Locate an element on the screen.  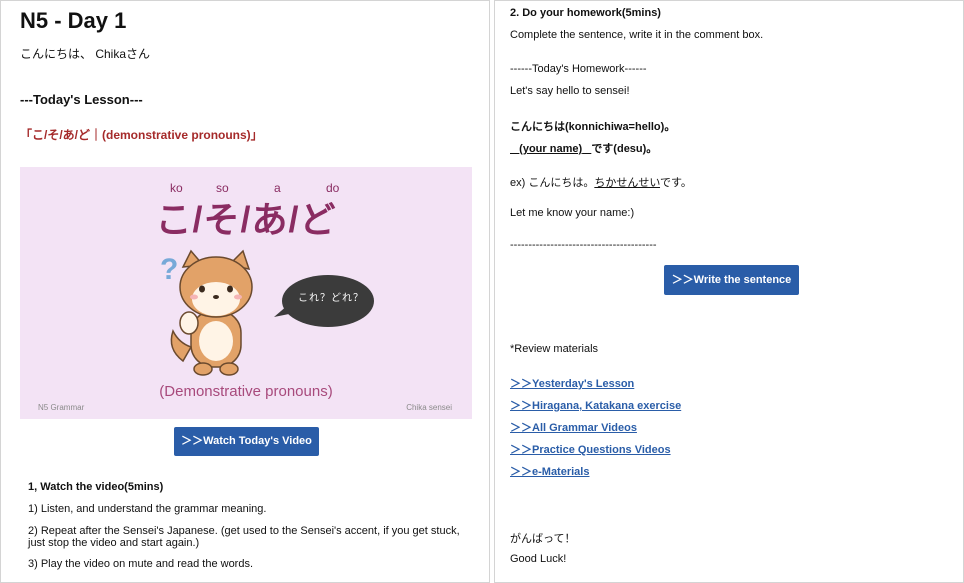
watch-video-button: ＞＞Watch Today's Video is located at coordinates (246, 441).